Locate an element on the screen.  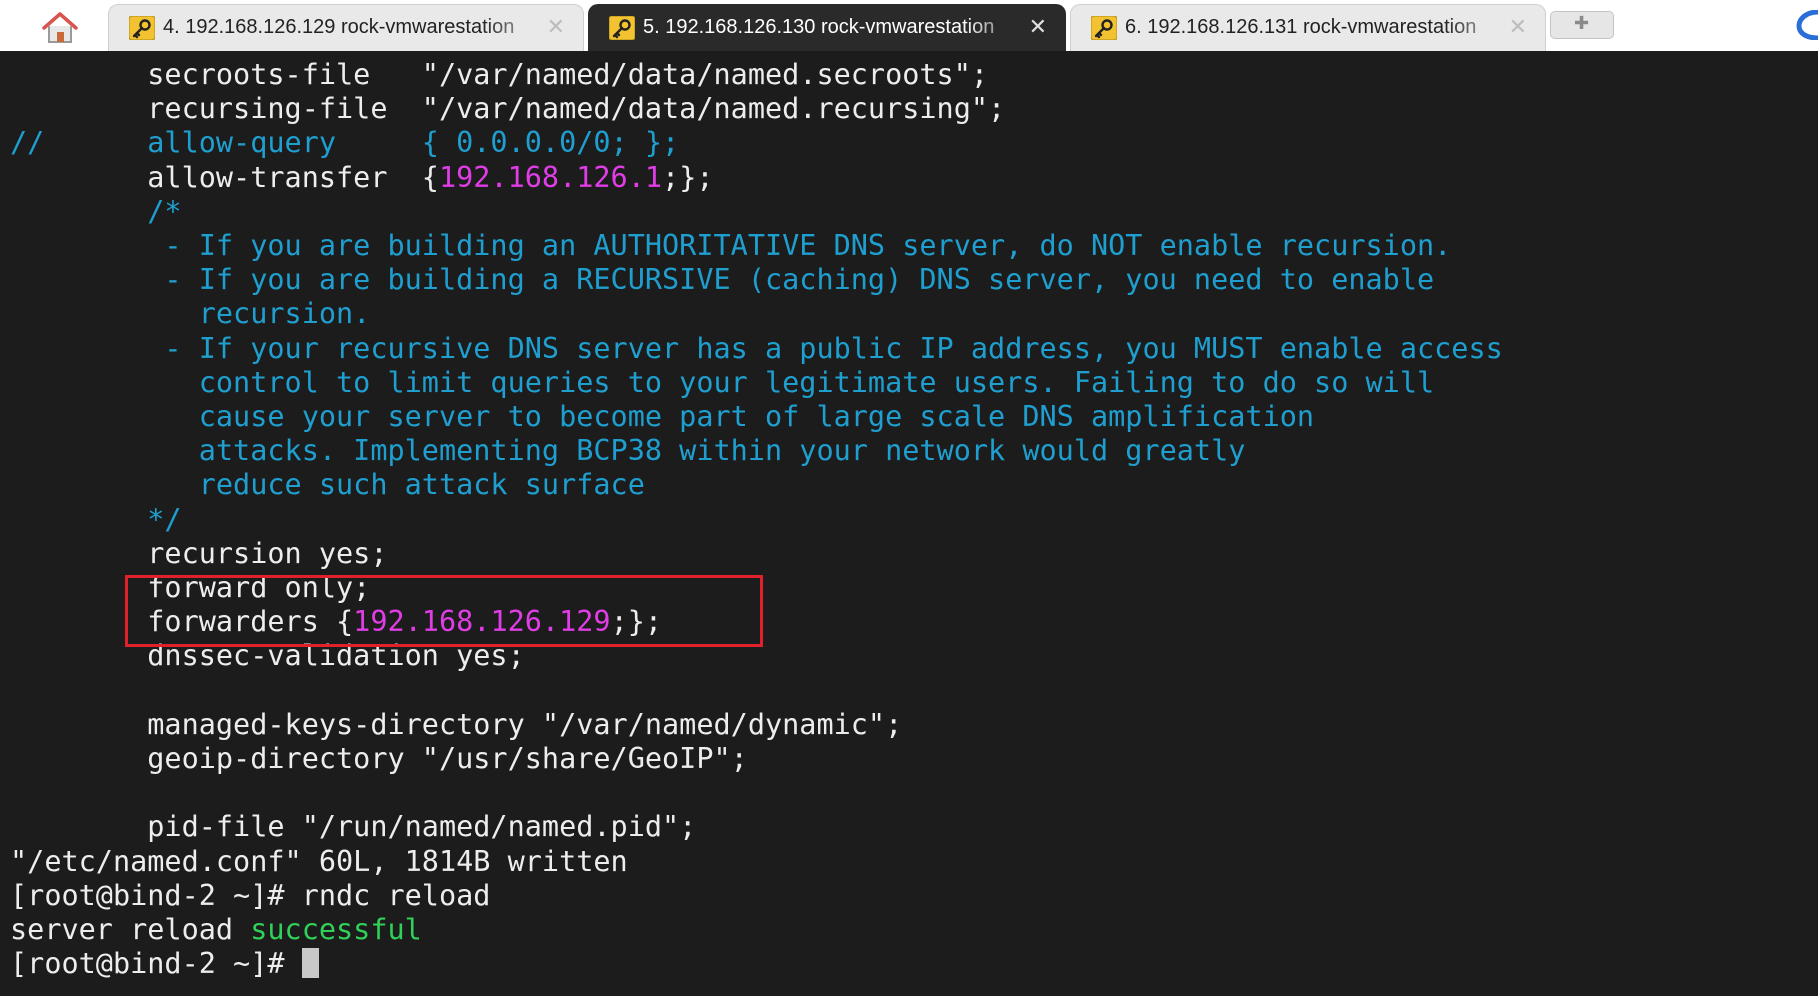
terminal-line: pid-file "/run/named/named.pid"; is located at coordinates (353, 827).